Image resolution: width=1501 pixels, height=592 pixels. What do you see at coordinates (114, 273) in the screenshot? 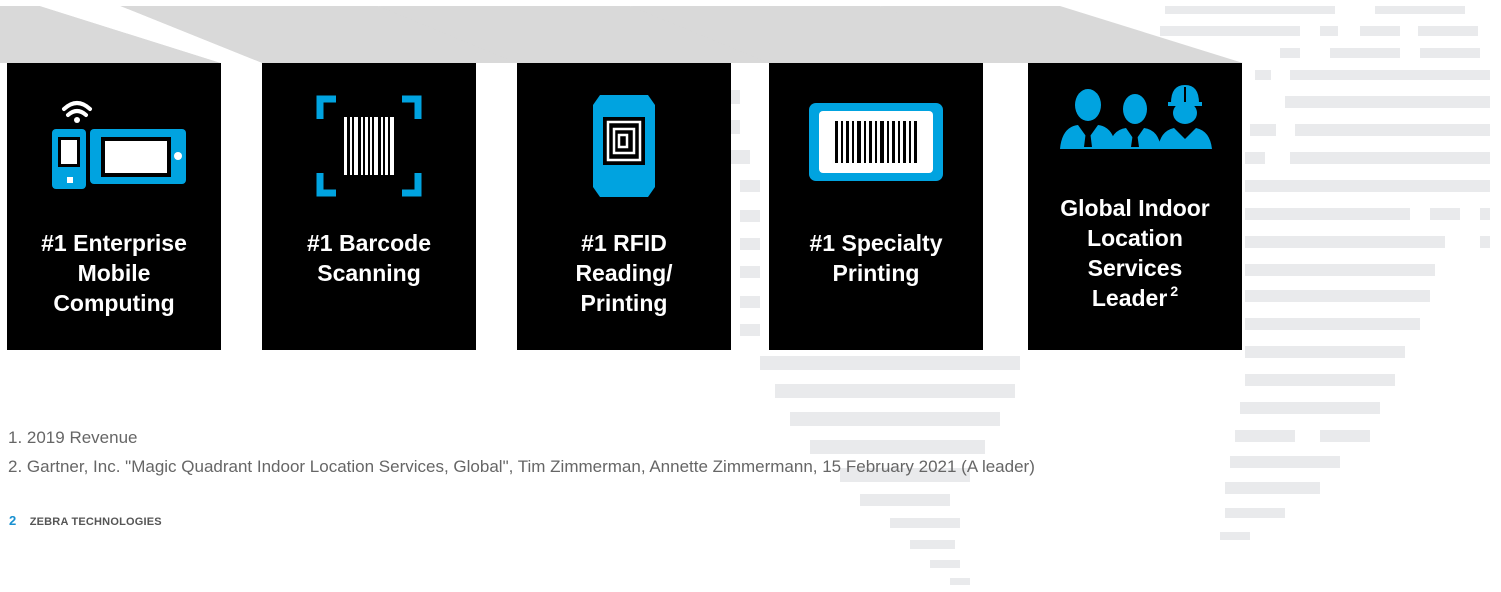
I see `card-label: #1 Enterprise Mobile Computing` at bounding box center [114, 273].